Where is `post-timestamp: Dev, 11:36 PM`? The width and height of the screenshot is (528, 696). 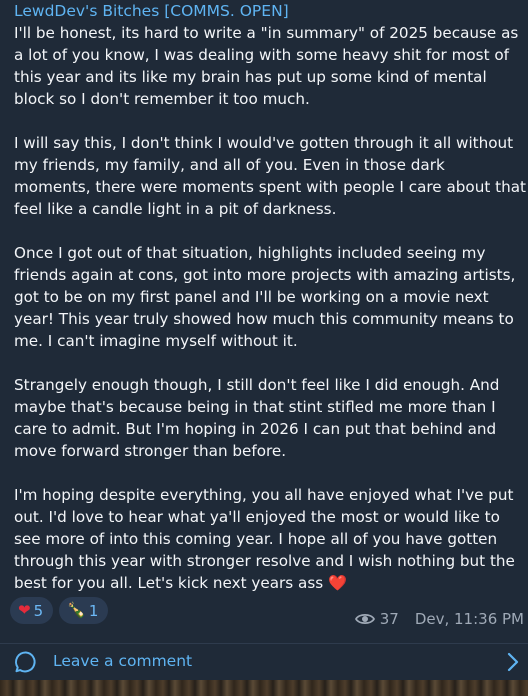 post-timestamp: Dev, 11:36 PM is located at coordinates (469, 619).